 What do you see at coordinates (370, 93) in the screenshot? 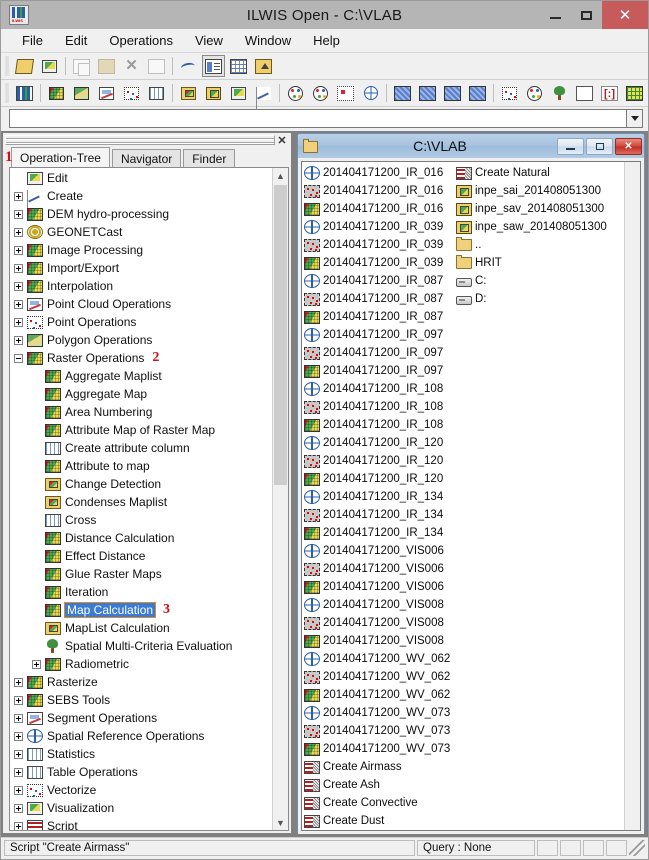
I see `georeference-button` at bounding box center [370, 93].